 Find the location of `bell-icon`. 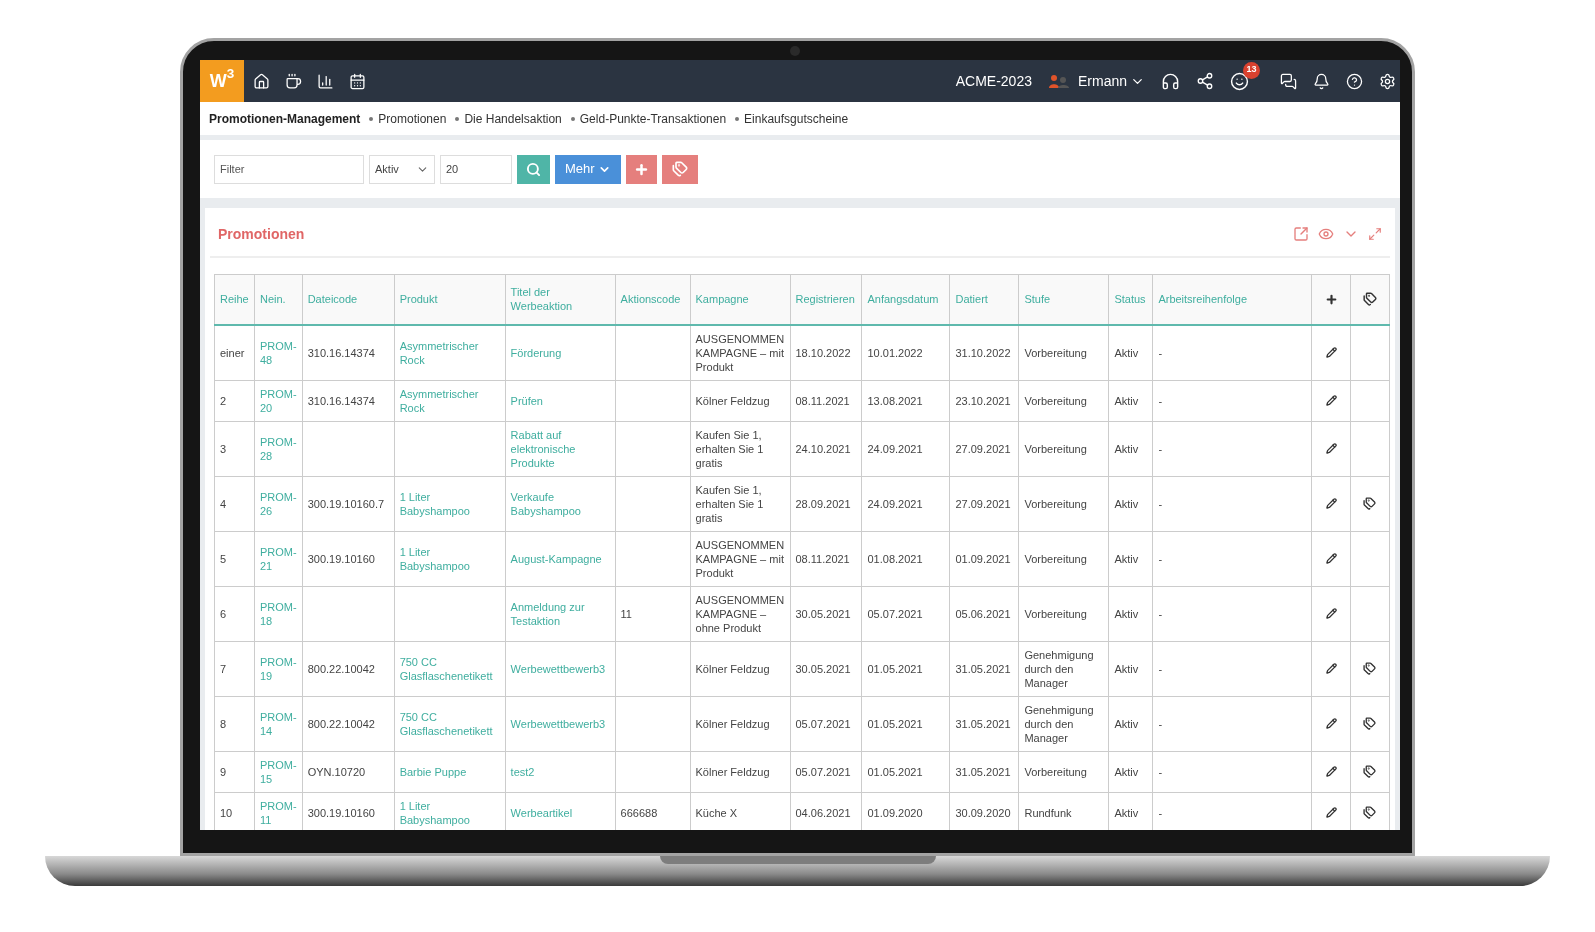

bell-icon is located at coordinates (1321, 81).